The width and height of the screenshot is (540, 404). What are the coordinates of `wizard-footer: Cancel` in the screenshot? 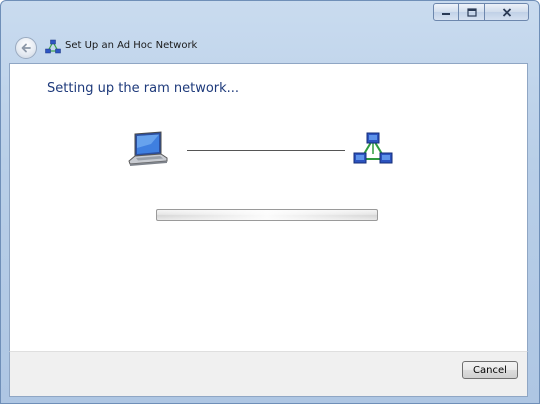 It's located at (268, 374).